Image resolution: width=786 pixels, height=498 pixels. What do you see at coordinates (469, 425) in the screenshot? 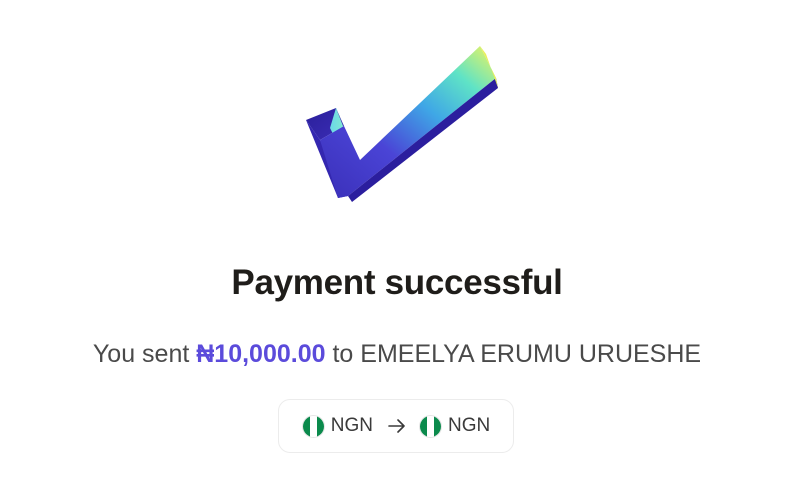
I see `to-currency-code: NGN` at bounding box center [469, 425].